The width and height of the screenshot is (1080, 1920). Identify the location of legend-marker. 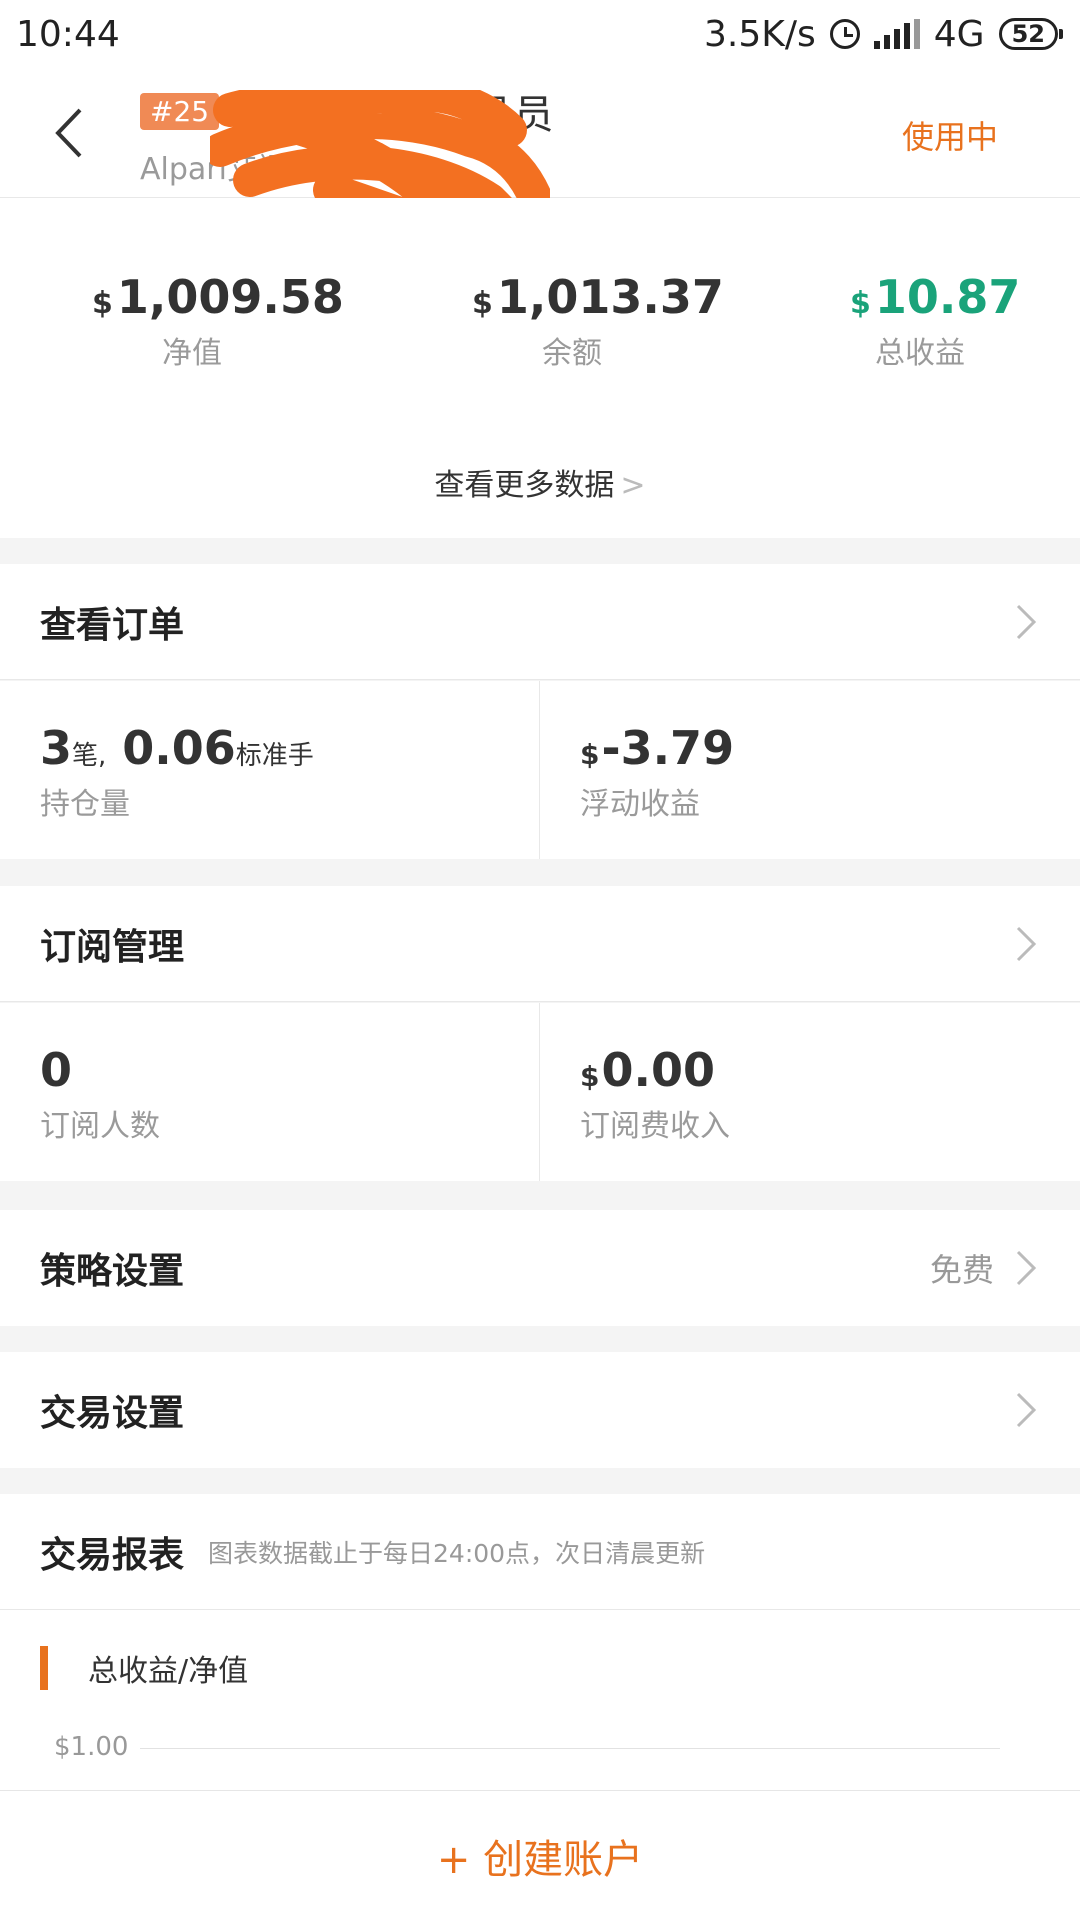
(44, 1668).